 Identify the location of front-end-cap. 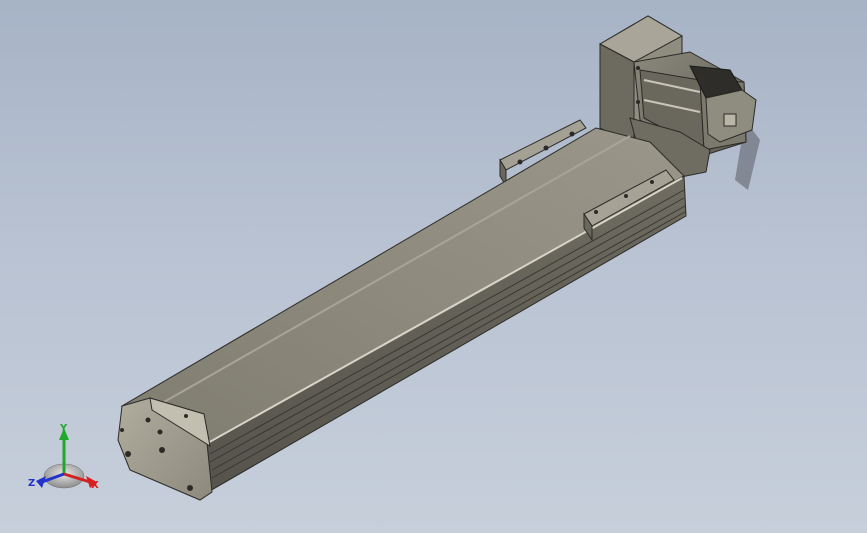
(165, 449).